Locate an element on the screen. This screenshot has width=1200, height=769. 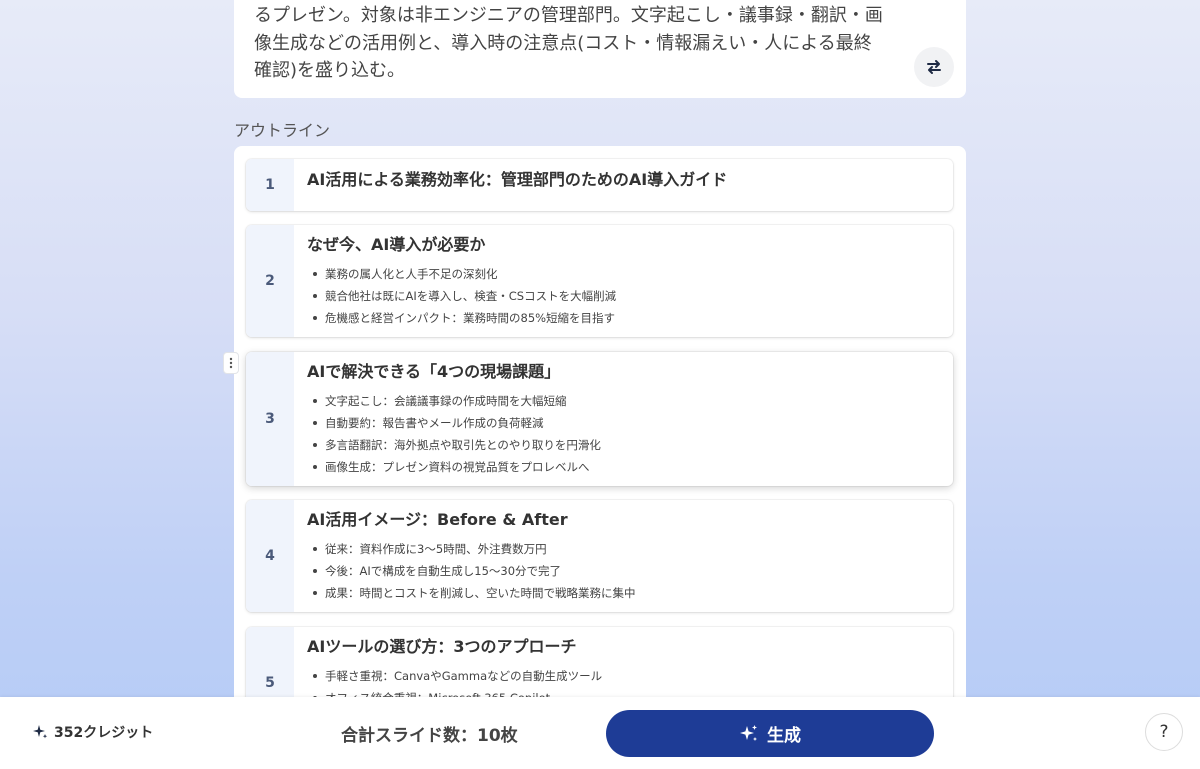
prompt-line: るプレゼン。対象は非エンジニアの管理部門。文字起こし・議事録・翻訳・画 is located at coordinates (568, 15).